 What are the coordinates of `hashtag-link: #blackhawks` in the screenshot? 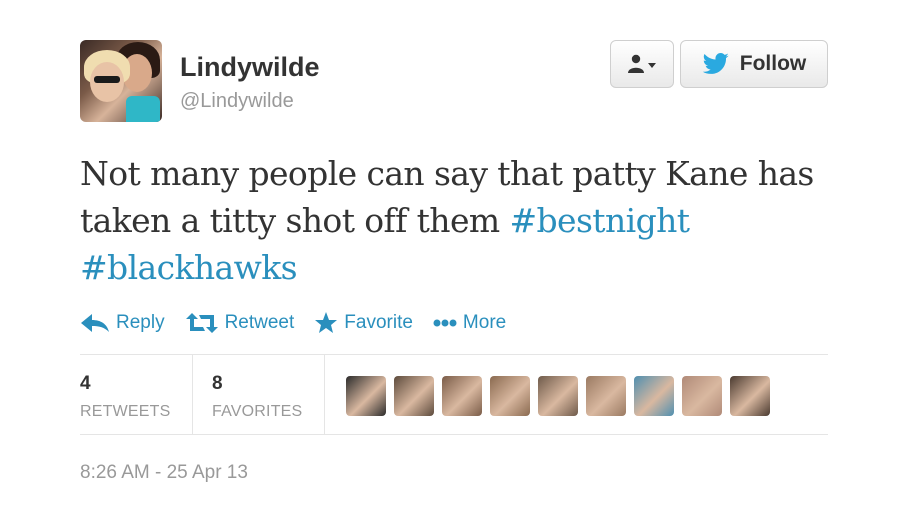 It's located at (189, 267).